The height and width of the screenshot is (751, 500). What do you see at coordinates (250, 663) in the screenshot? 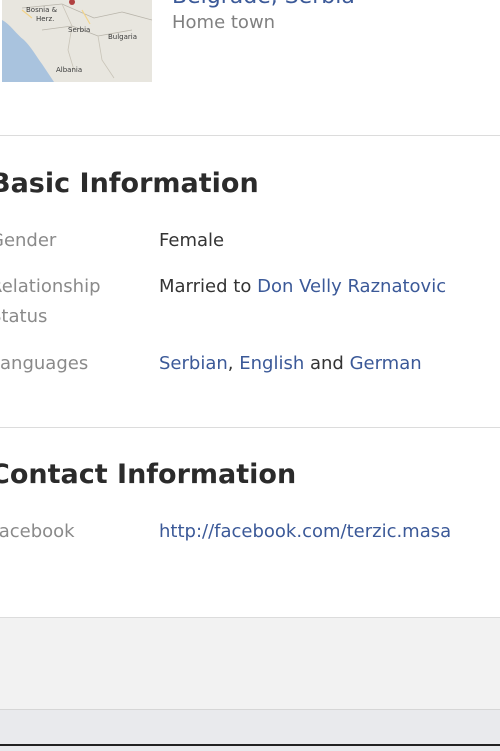
I see `profile-footer-panel` at bounding box center [250, 663].